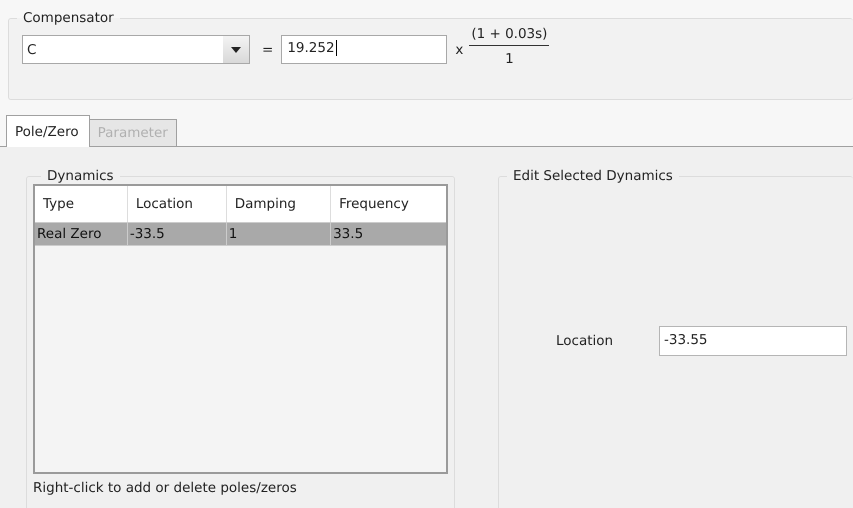 This screenshot has height=508, width=853. What do you see at coordinates (176, 234) in the screenshot?
I see `table-cell: -33.5` at bounding box center [176, 234].